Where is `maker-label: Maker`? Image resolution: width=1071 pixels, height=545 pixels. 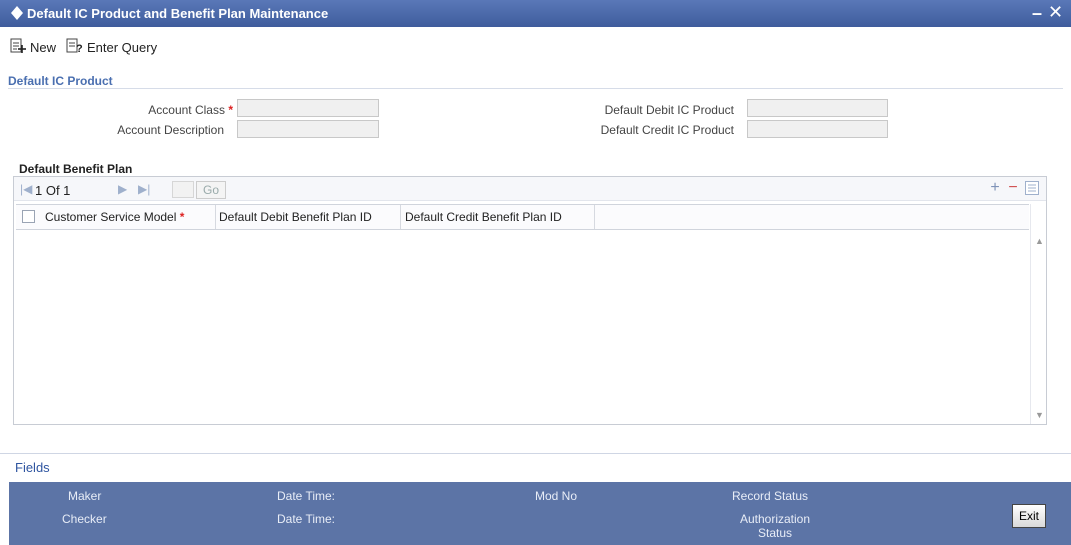
maker-label: Maker is located at coordinates (85, 496).